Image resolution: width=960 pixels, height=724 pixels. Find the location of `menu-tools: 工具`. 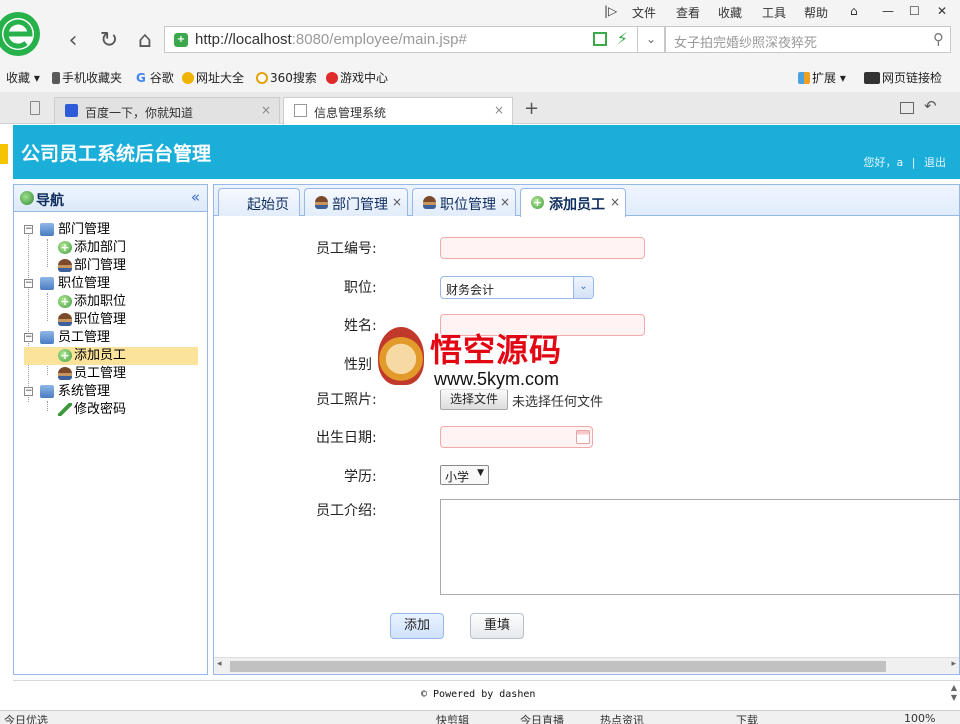

menu-tools: 工具 is located at coordinates (774, 12).